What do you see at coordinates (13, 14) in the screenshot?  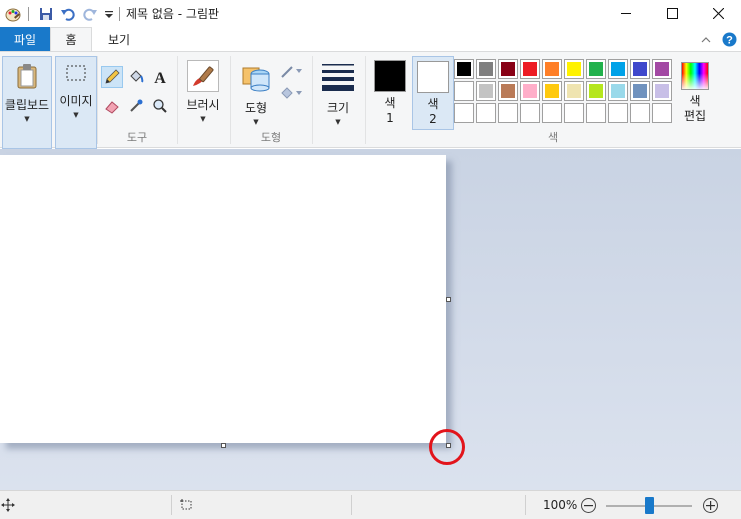 I see `paint-app-icon` at bounding box center [13, 14].